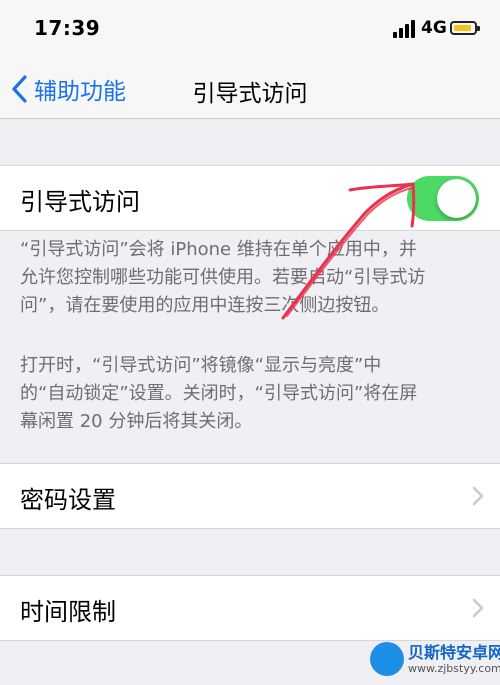 This screenshot has height=685, width=500. I want to click on watermark-title: 贝斯特安卓网, so click(454, 652).